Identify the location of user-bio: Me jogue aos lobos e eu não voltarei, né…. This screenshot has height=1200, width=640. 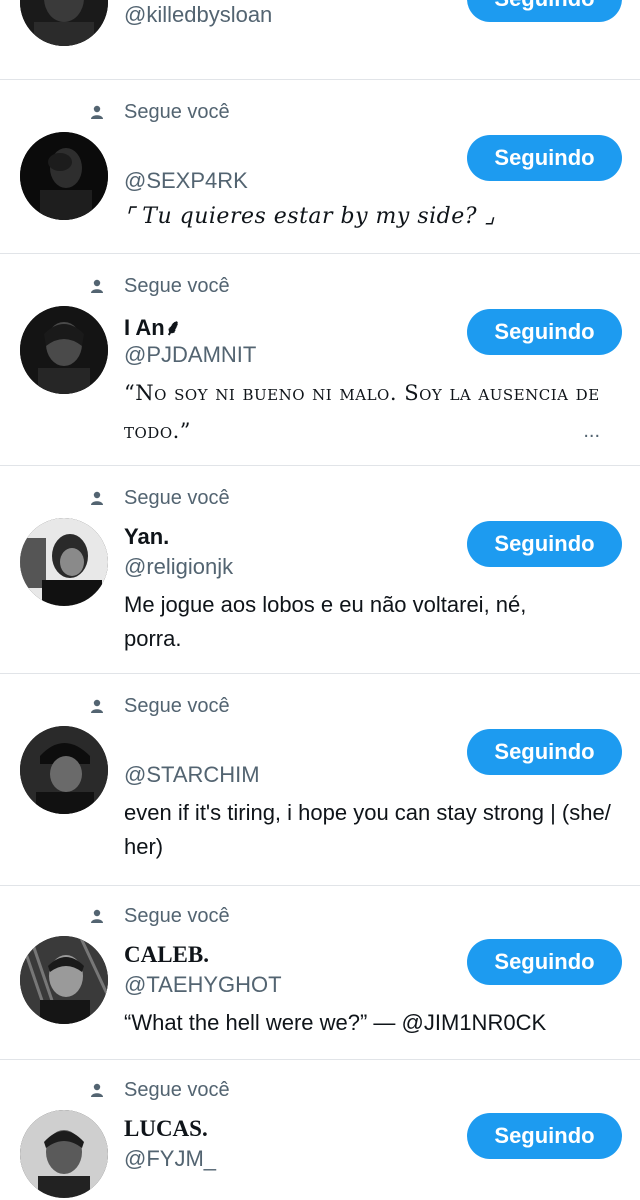
(325, 621).